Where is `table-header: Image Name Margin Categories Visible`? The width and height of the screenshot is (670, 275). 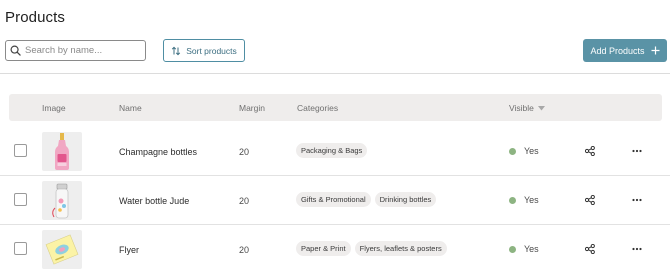 table-header: Image Name Margin Categories Visible is located at coordinates (335, 107).